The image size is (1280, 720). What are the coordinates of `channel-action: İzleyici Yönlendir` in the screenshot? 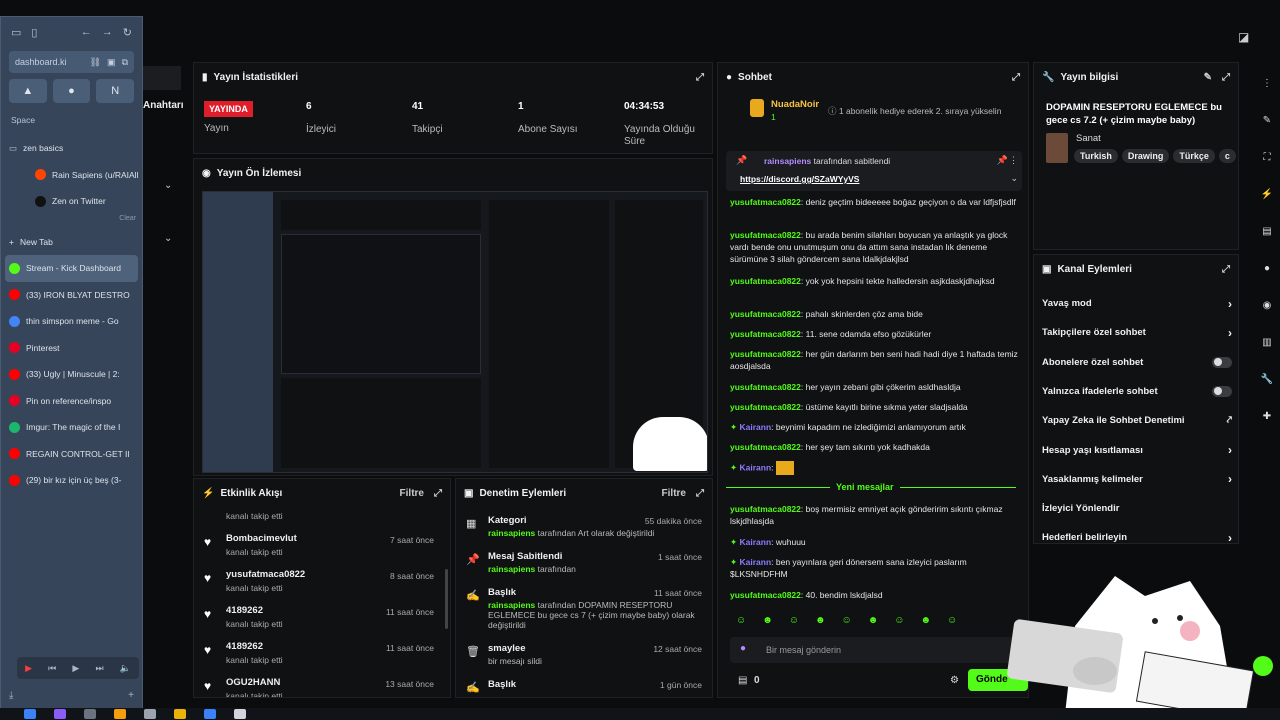 It's located at (1137, 508).